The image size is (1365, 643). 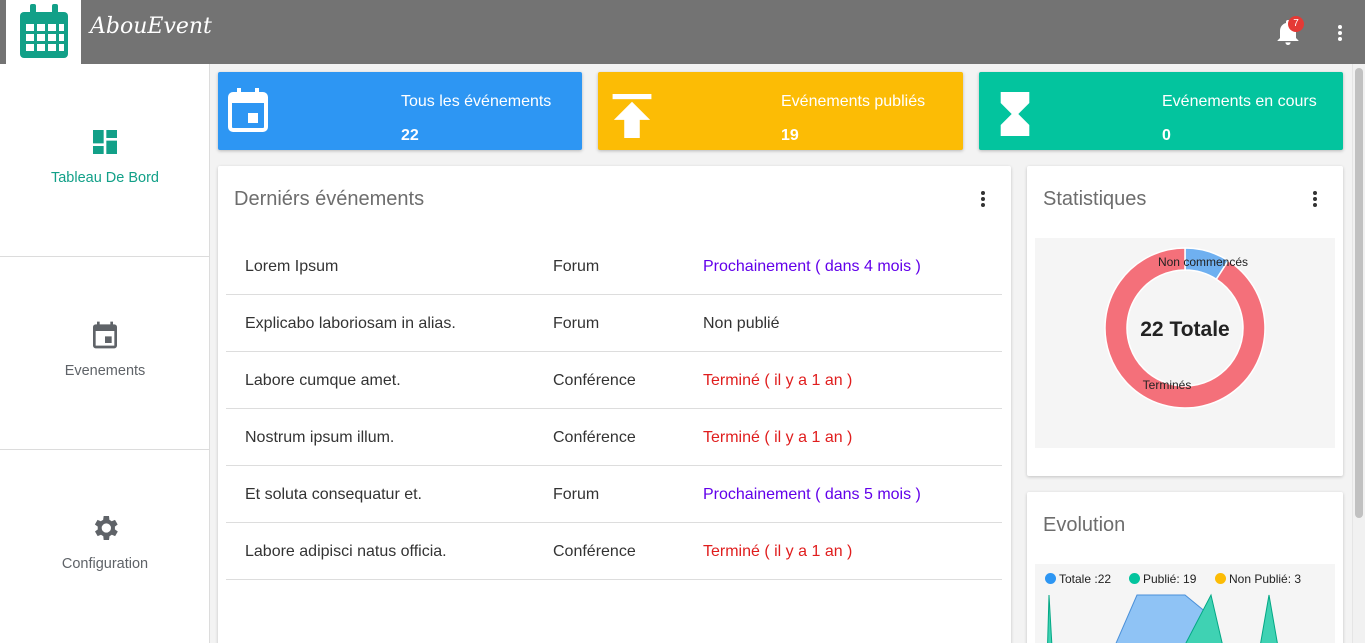 I want to click on hourglass-icon, so click(x=1015, y=114).